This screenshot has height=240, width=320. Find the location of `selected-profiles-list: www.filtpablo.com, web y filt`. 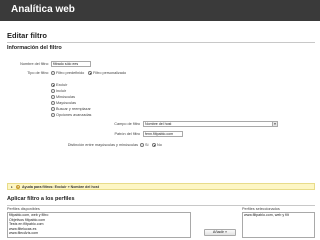

selected-profiles-list: www.filtpablo.com, web y filt is located at coordinates (278, 225).